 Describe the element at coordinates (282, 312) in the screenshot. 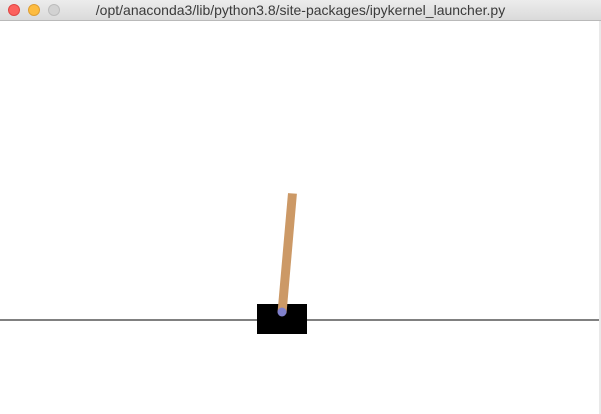

I see `axle` at that location.